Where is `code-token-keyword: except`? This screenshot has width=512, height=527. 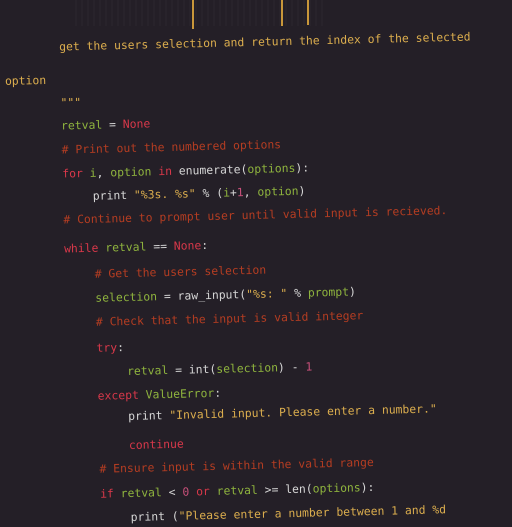
code-token-keyword: except is located at coordinates (121, 395).